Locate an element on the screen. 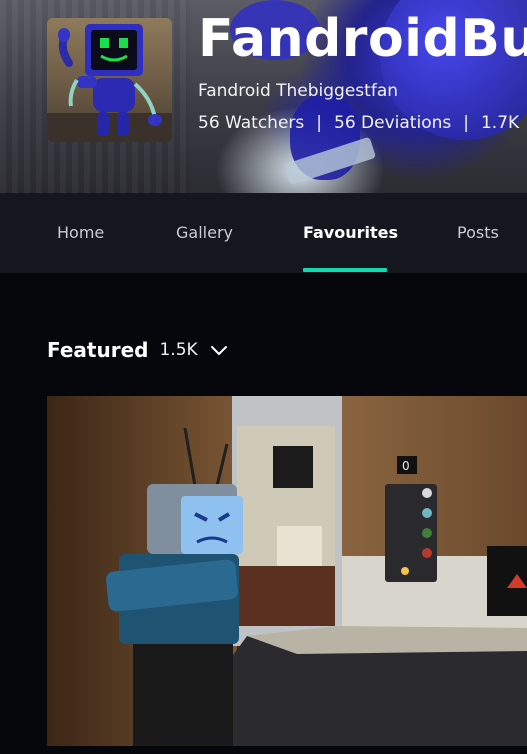 The image size is (527, 754). featured-header: Featured 1.5K is located at coordinates (137, 350).